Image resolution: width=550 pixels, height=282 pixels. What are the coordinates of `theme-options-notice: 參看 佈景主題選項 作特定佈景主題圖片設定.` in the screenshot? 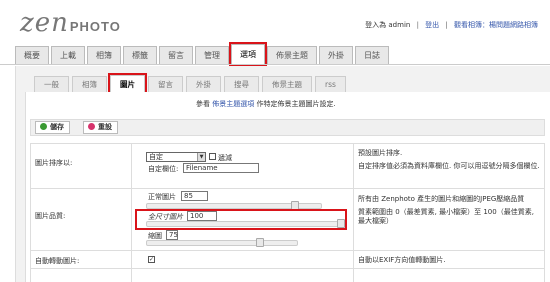 It's located at (266, 104).